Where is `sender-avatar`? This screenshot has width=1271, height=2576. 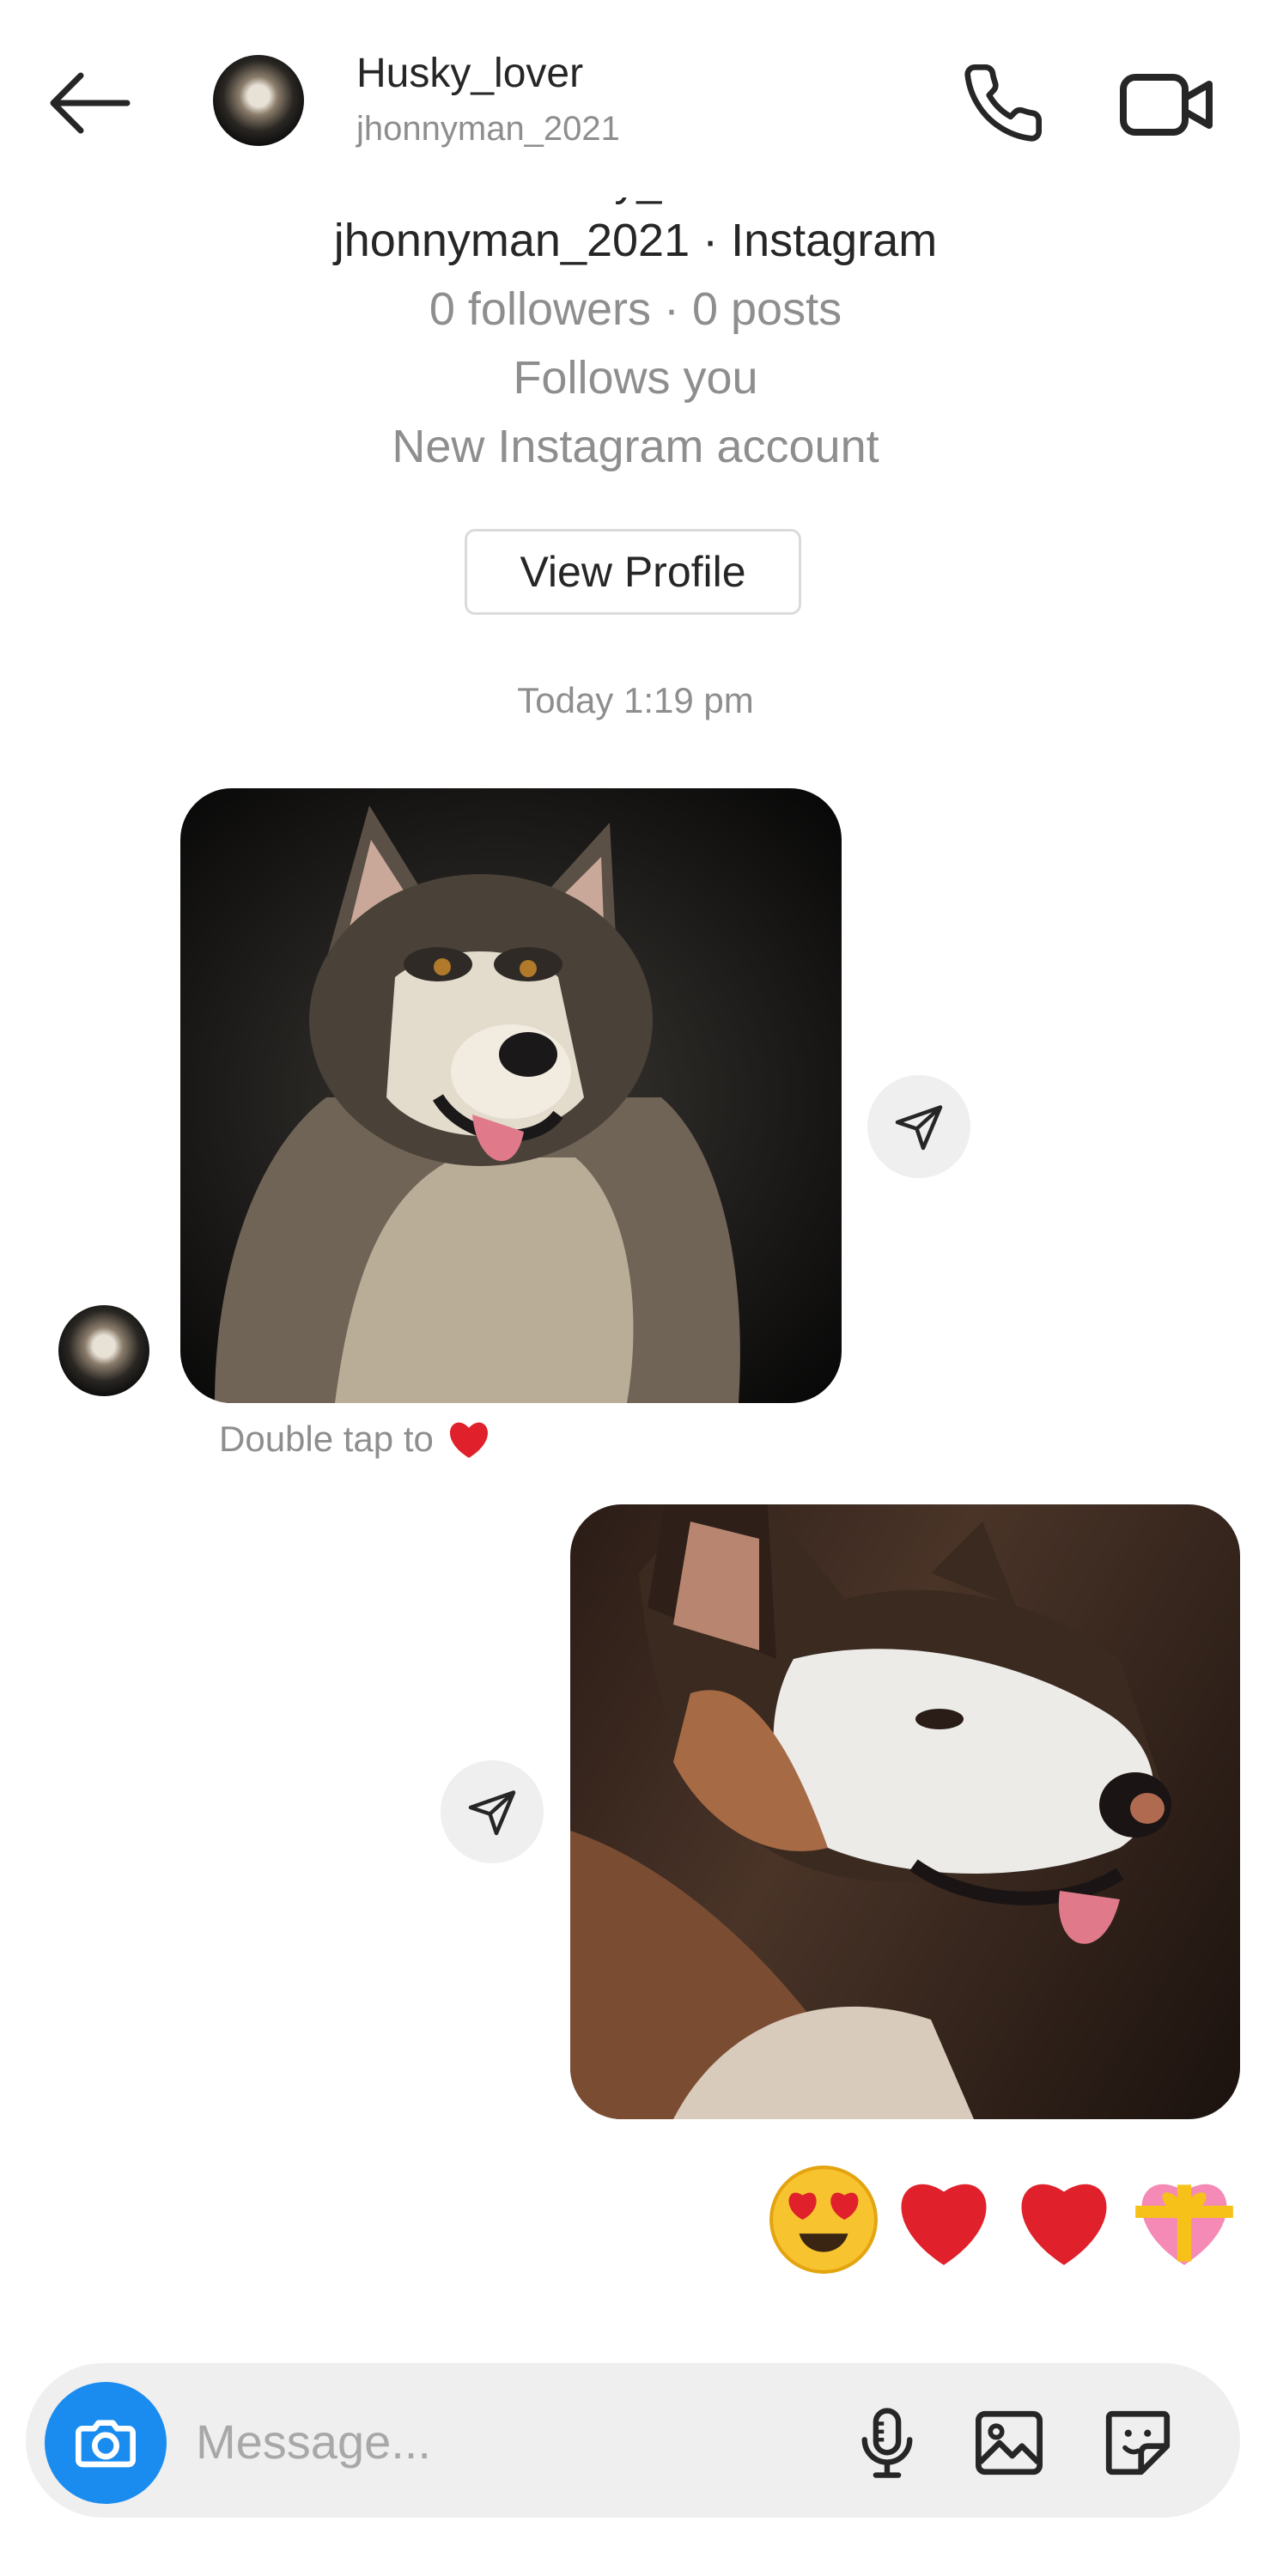
sender-avatar is located at coordinates (104, 1350).